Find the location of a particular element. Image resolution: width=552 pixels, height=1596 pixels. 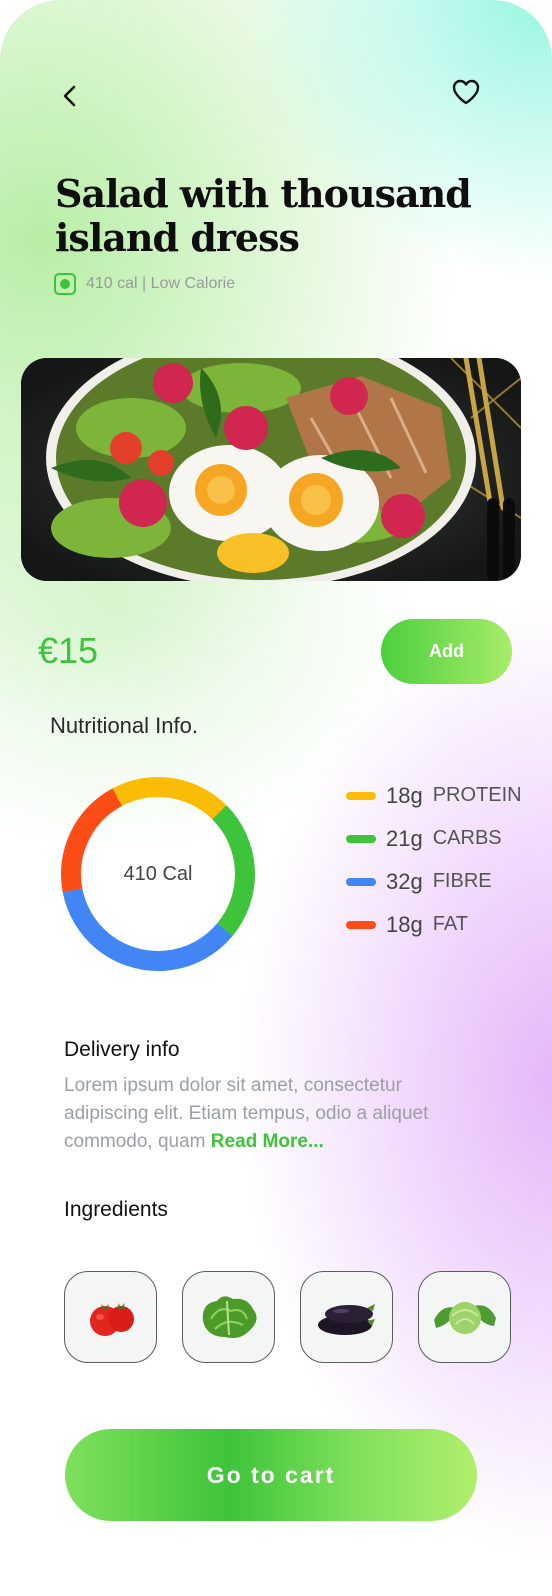

ingredient-card-cabbage is located at coordinates (464, 1317).